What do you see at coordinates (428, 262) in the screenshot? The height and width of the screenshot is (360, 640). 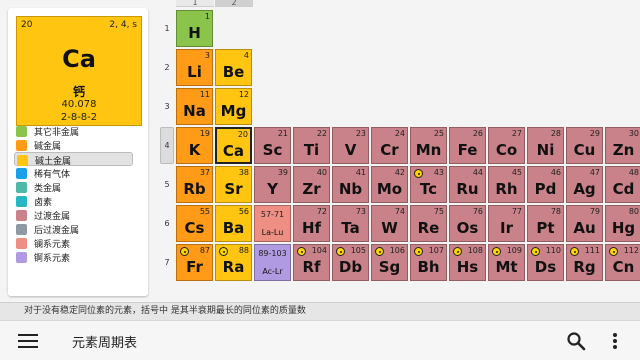 I see `element-cell-bh: 107 Bh` at bounding box center [428, 262].